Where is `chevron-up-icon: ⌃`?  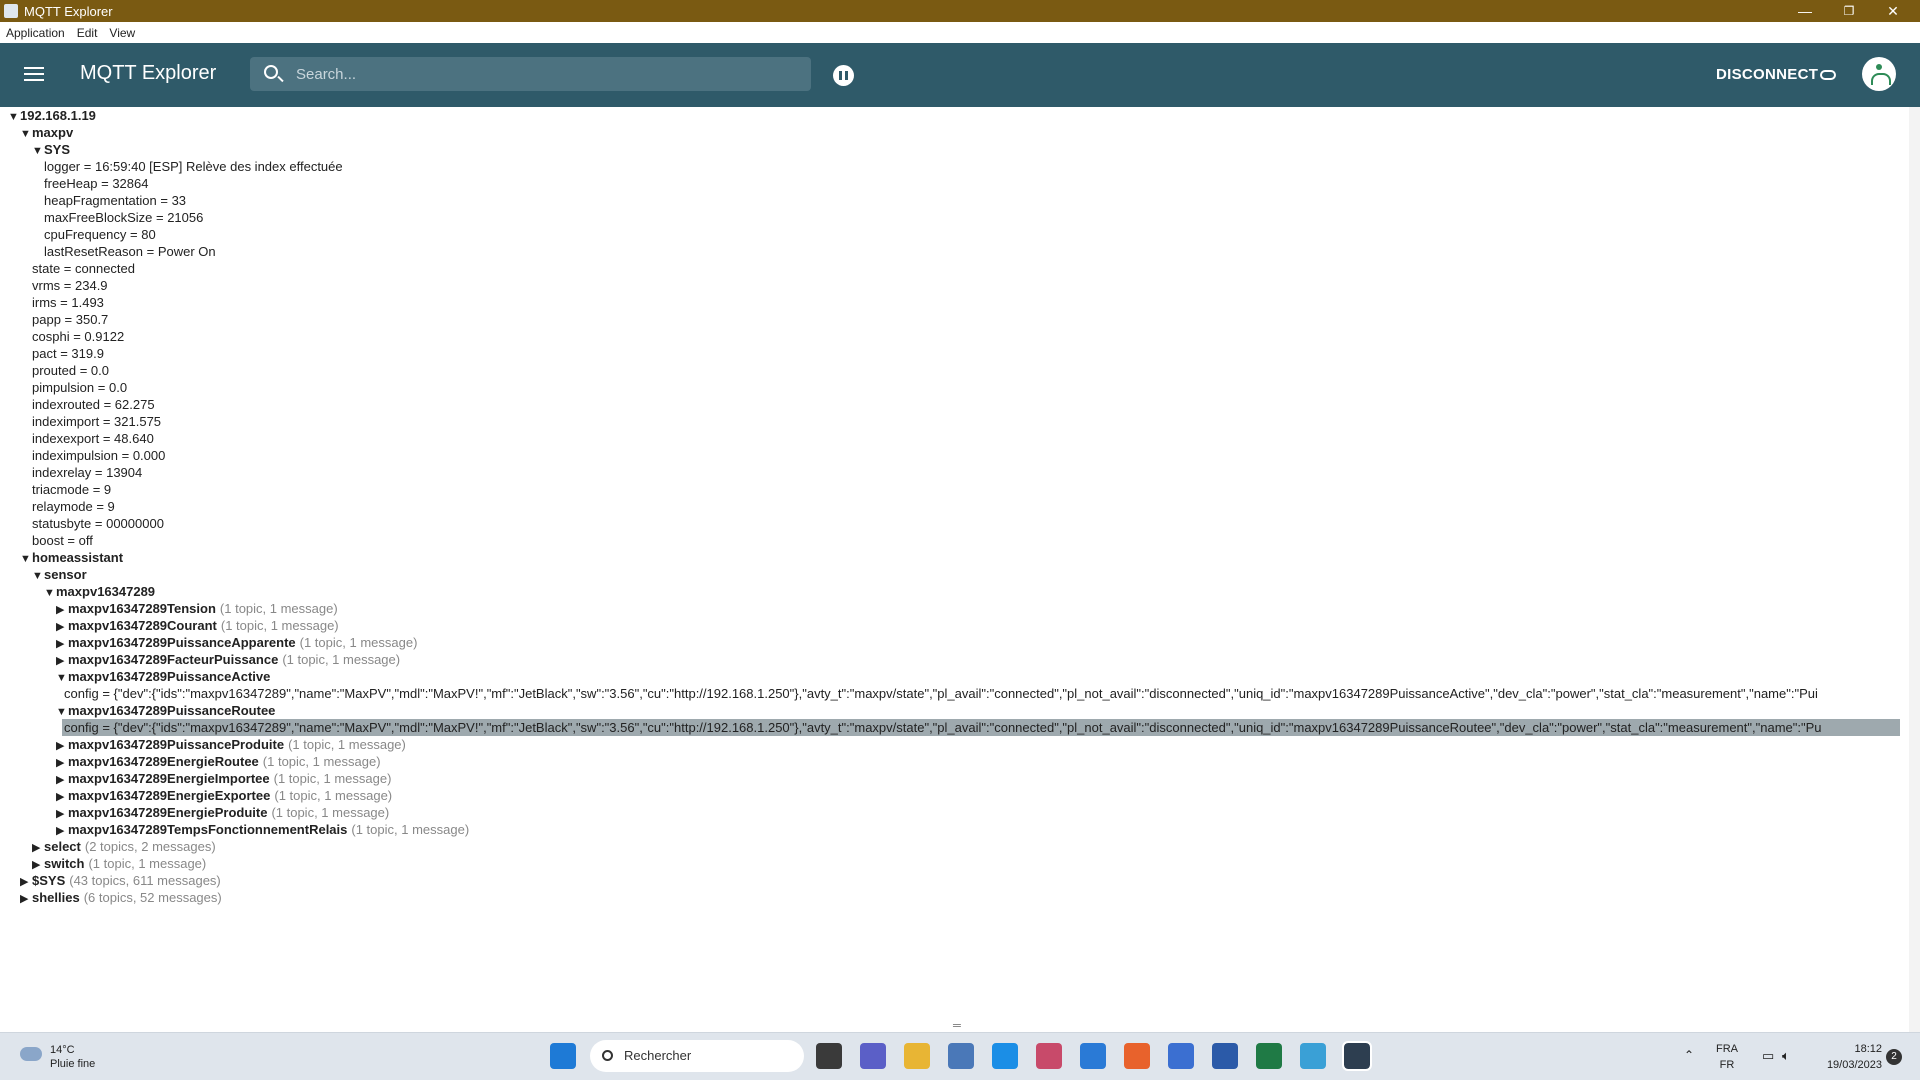
chevron-up-icon: ⌃ is located at coordinates (1689, 1055).